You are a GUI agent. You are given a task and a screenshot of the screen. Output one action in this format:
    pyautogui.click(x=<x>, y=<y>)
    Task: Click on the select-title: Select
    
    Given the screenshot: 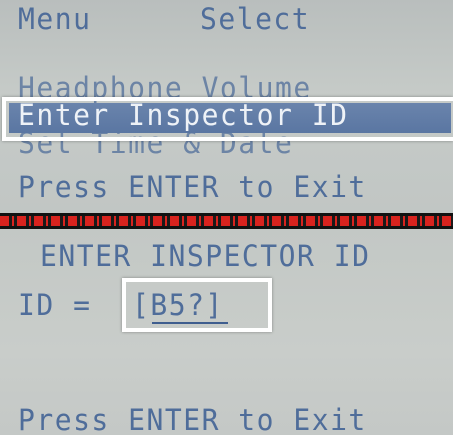 What is the action you would take?
    pyautogui.click(x=255, y=19)
    